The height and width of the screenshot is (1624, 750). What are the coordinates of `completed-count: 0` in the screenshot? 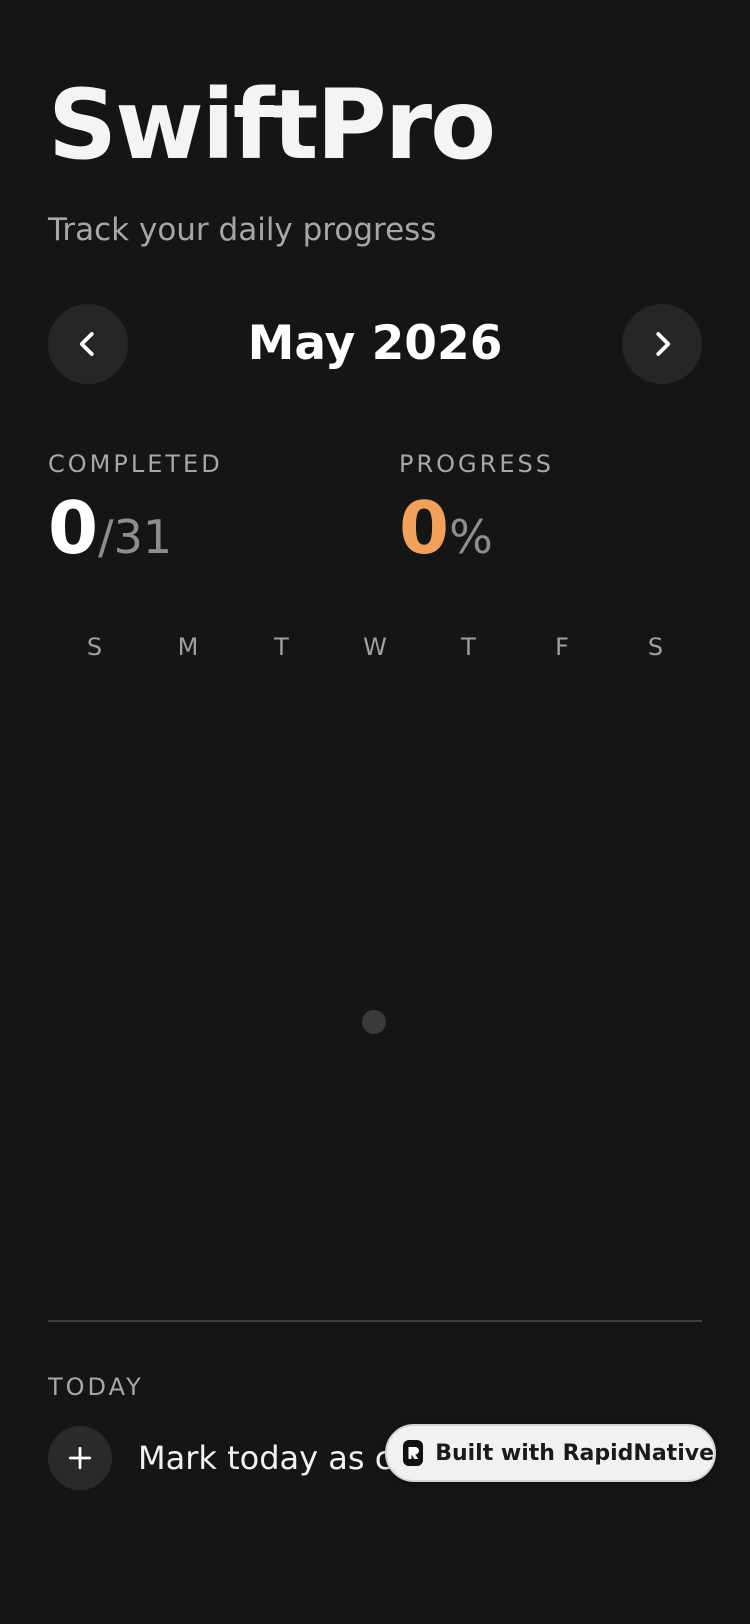 It's located at (73, 528).